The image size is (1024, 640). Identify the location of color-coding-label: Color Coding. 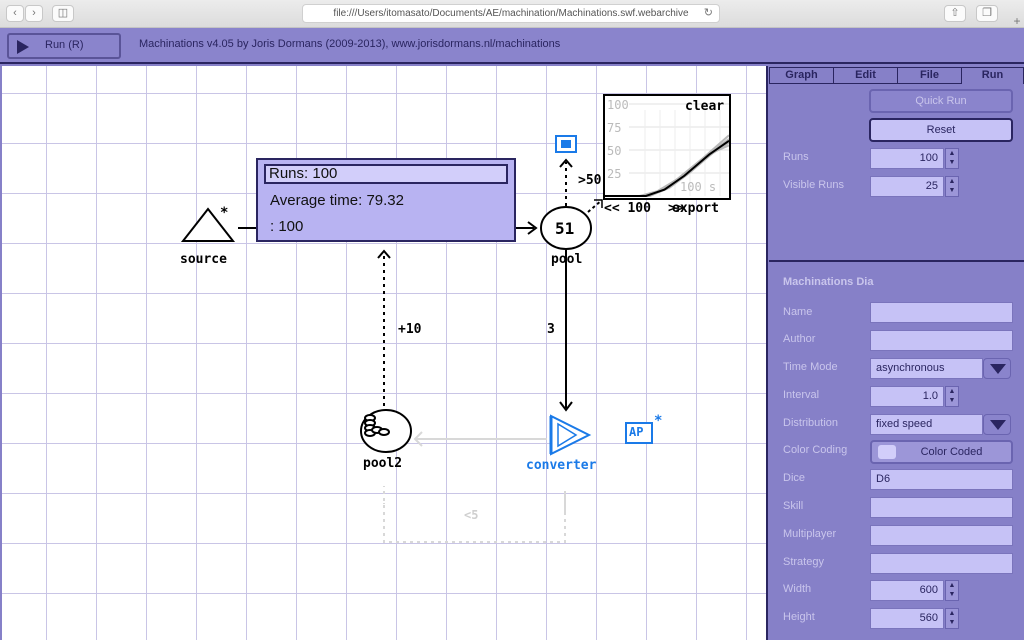
(815, 450).